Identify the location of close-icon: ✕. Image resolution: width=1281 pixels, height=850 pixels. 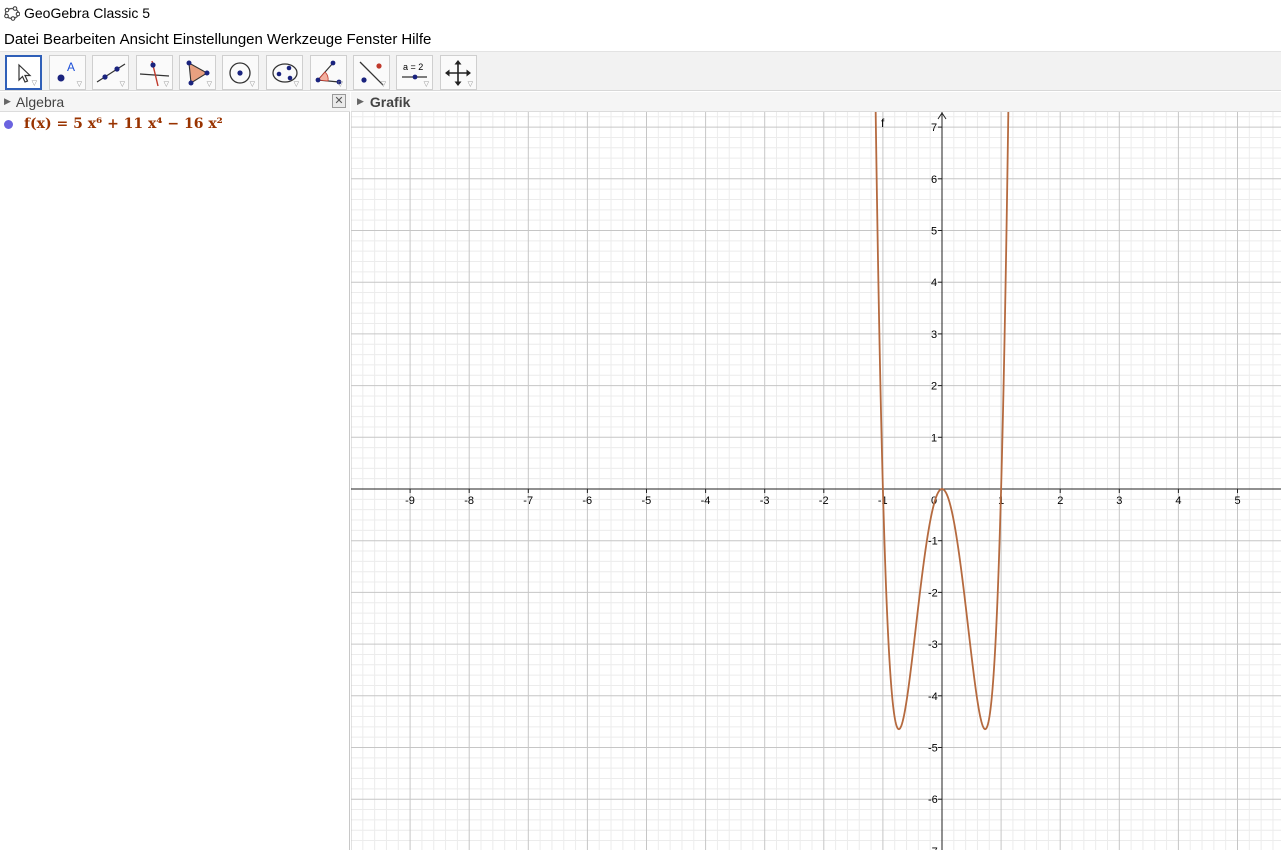
(339, 101).